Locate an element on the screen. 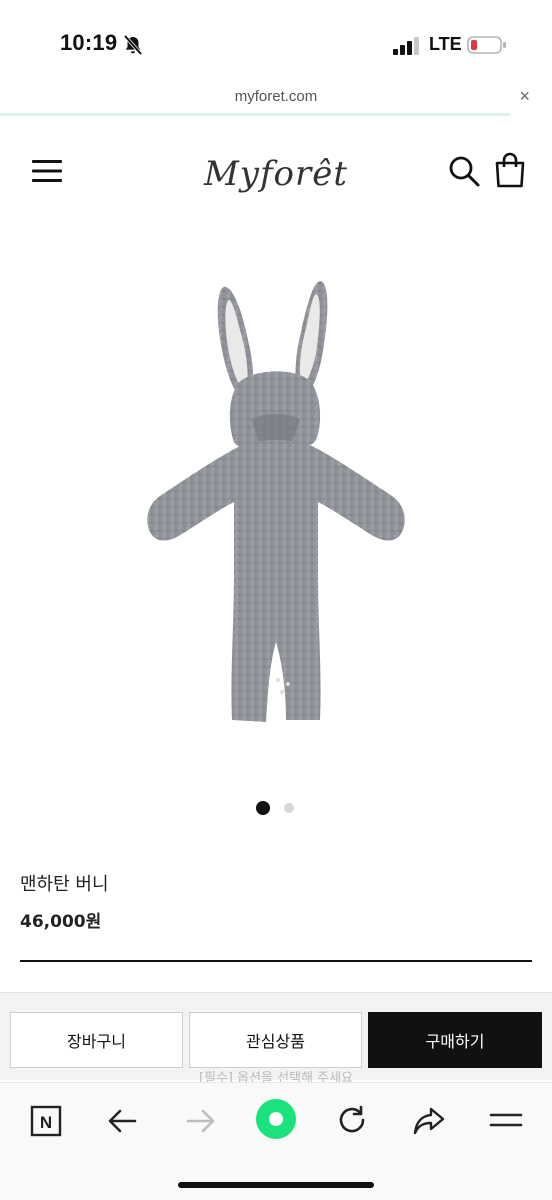 The image size is (552, 1200). romper-body is located at coordinates (276, 581).